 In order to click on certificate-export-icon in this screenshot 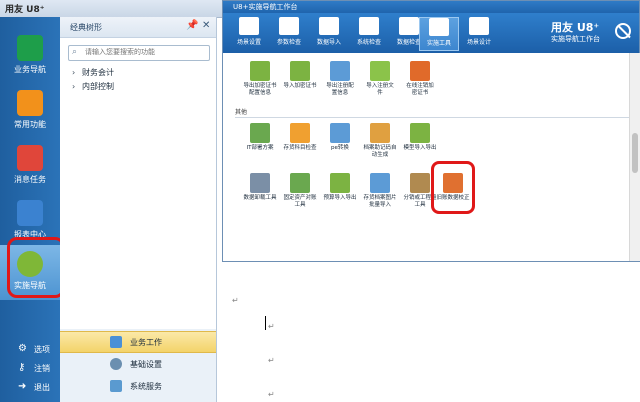, I will do `click(260, 71)`.